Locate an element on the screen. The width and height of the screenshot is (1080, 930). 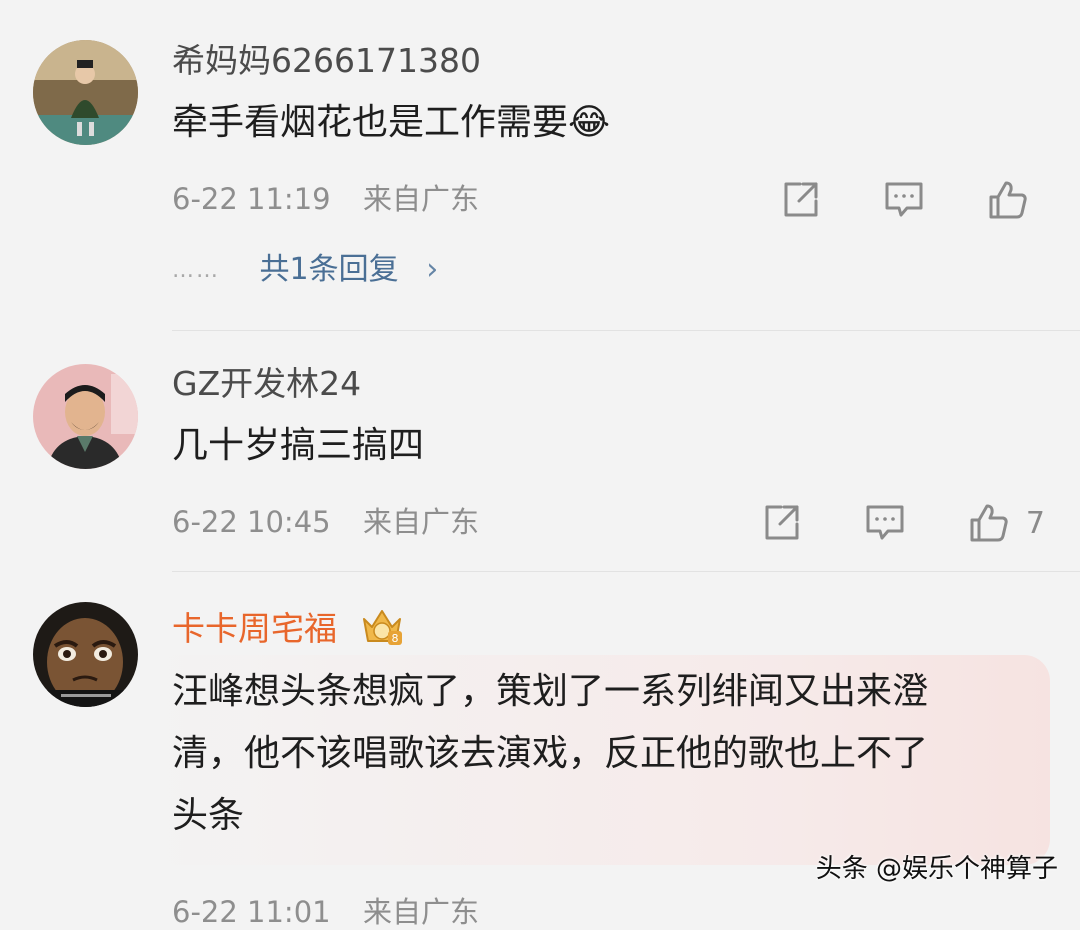
comment-text: 几十岁搞三搞四 is located at coordinates (298, 445).